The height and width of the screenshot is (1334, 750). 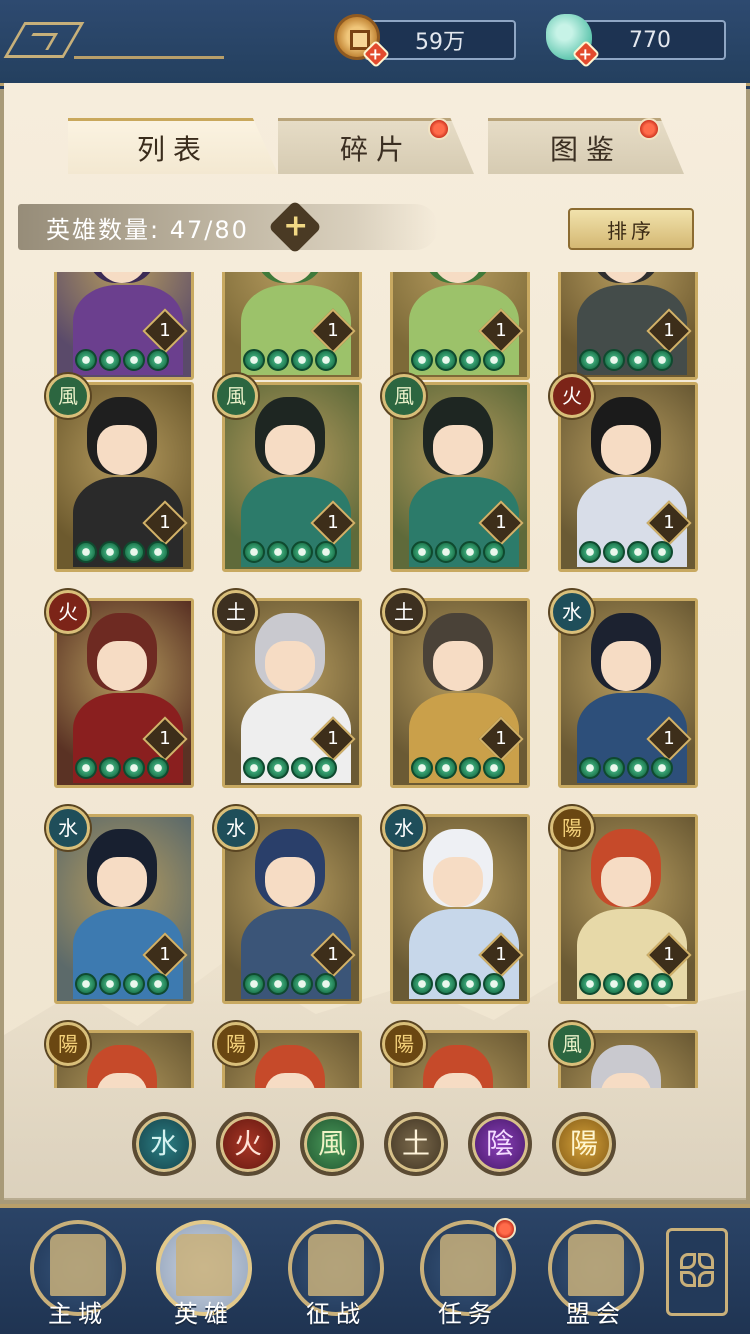 I want to click on nav-task: 任务, so click(x=468, y=1271).